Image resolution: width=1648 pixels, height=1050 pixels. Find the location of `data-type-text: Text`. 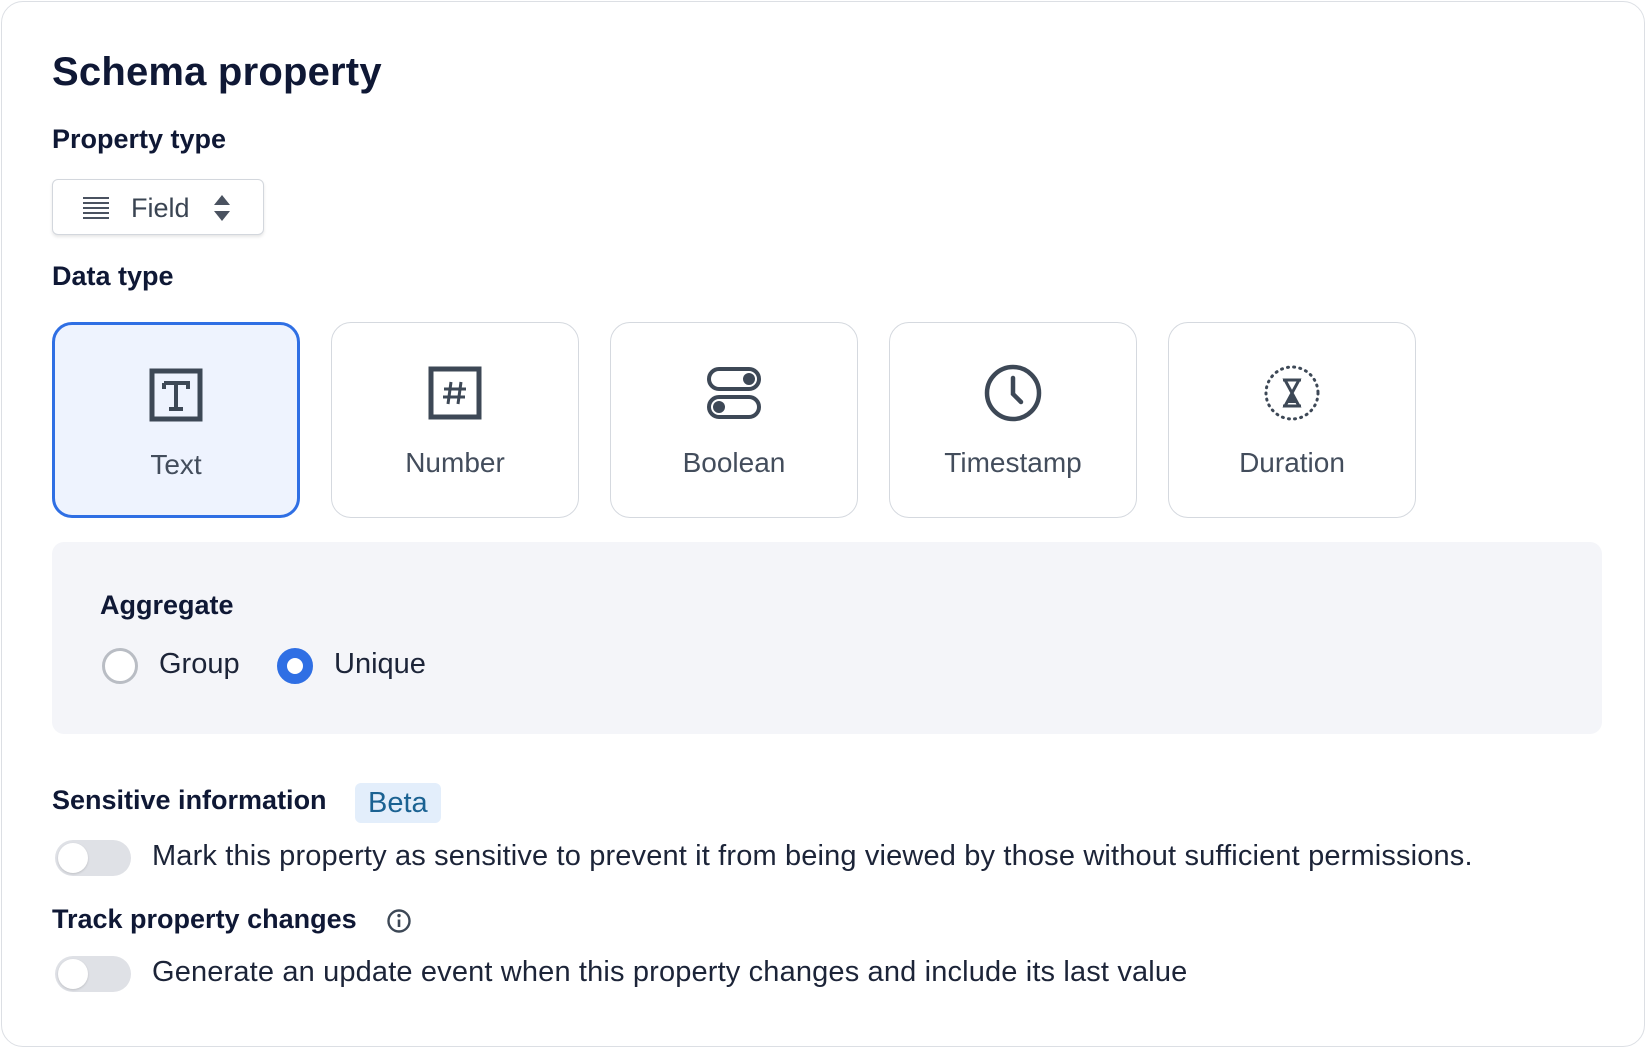

data-type-text: Text is located at coordinates (176, 420).